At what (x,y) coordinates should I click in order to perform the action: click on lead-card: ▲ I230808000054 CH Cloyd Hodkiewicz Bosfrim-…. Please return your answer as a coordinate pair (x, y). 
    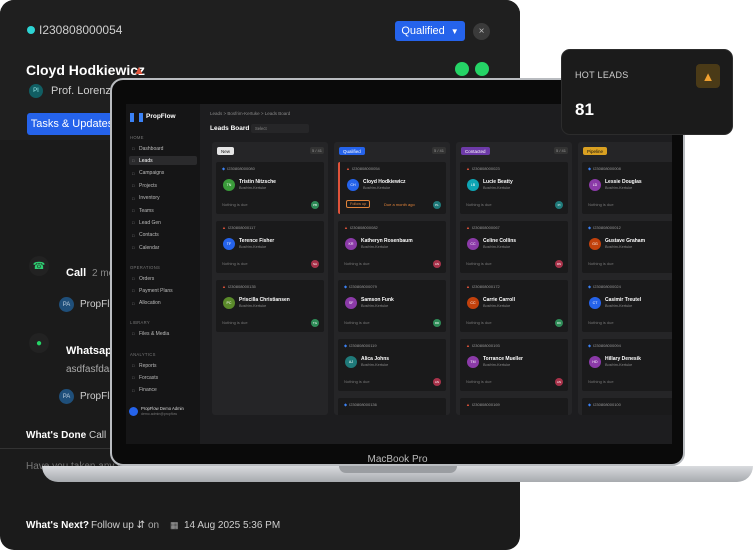
    Looking at the image, I should click on (392, 188).